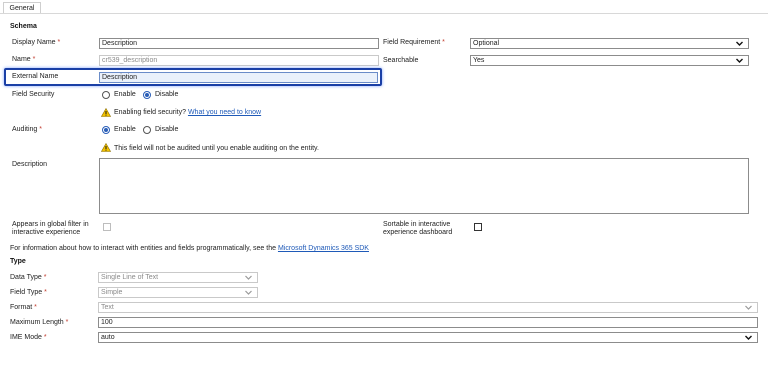 This screenshot has width=768, height=366. I want to click on format-label: Format *, so click(23, 307).